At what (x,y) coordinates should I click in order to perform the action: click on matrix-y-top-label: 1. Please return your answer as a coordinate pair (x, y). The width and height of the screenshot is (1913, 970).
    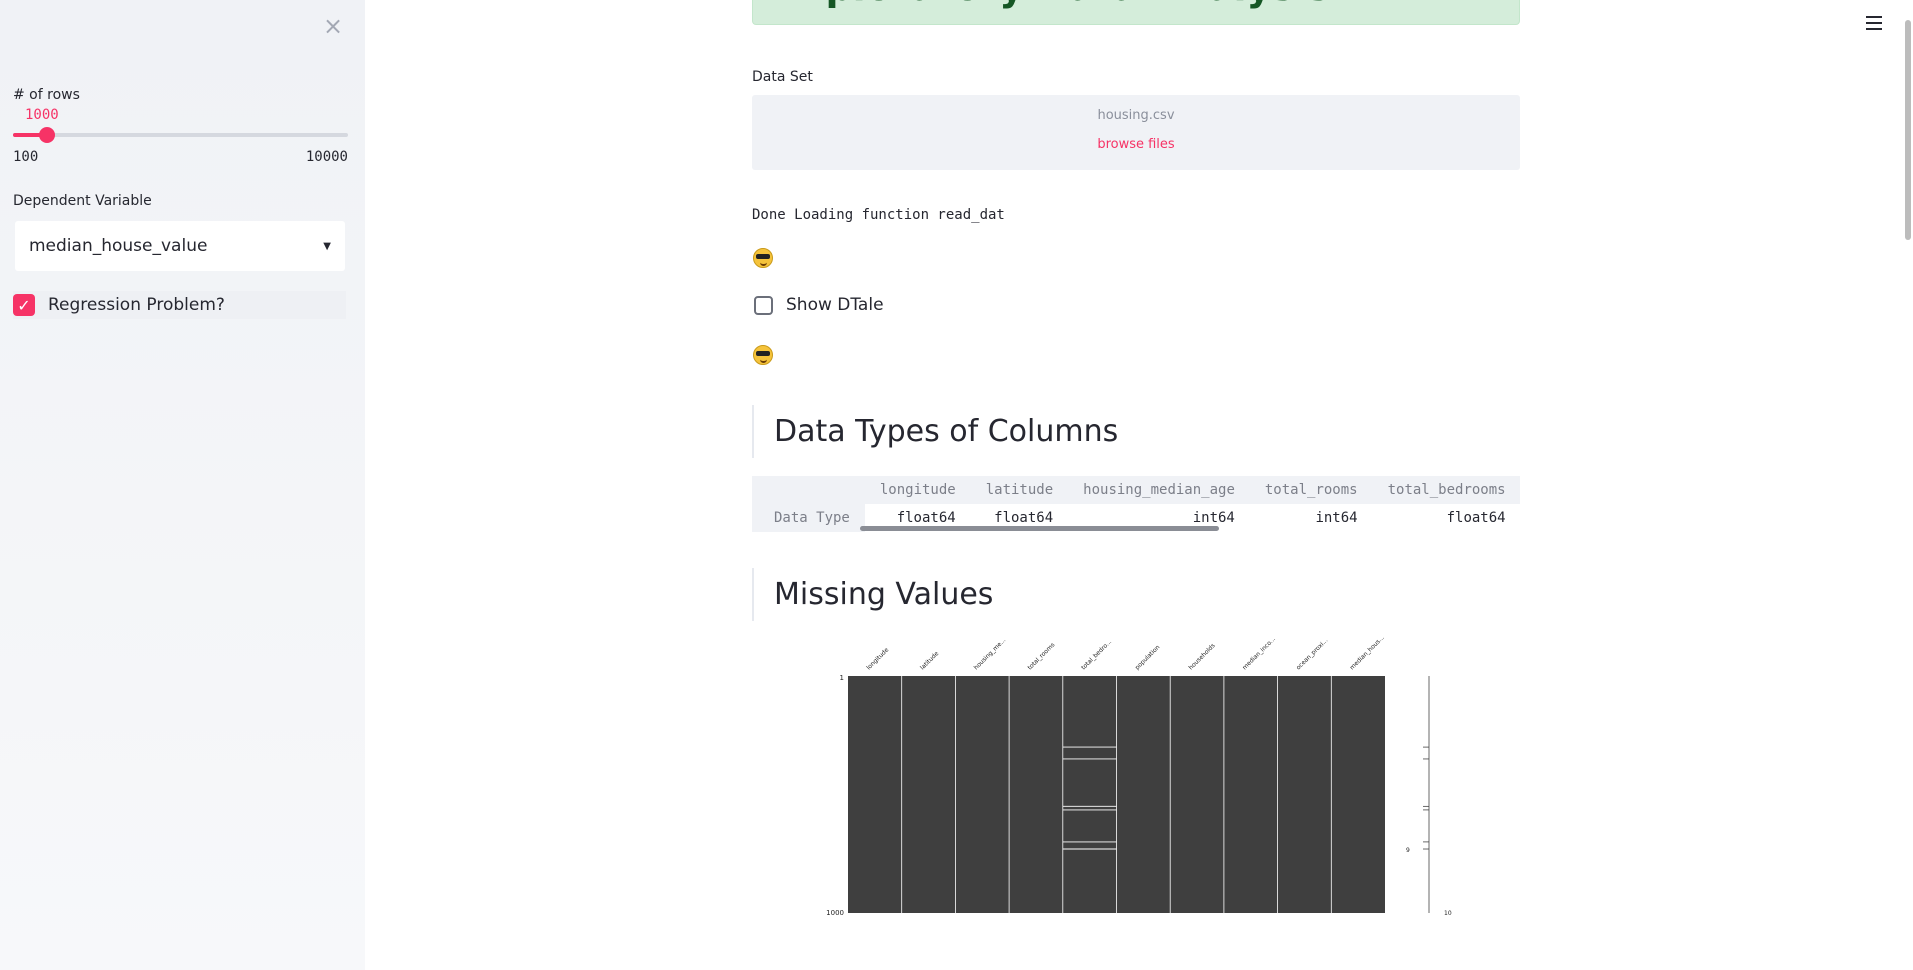
    Looking at the image, I should click on (842, 678).